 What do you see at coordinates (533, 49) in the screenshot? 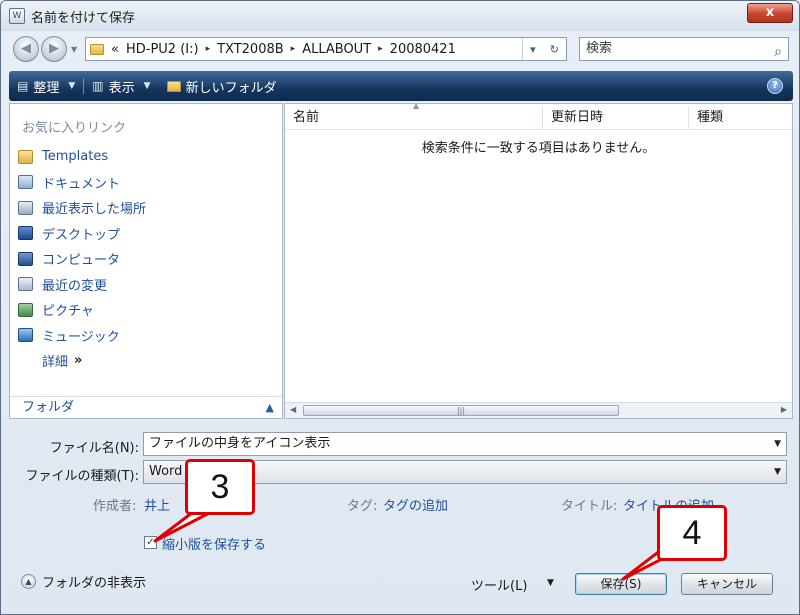
I see `address-dropdown-icon: ▾` at bounding box center [533, 49].